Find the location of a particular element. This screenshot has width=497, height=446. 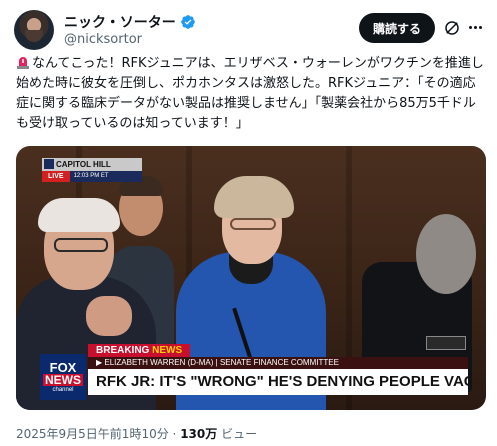

fox-news-logo: FOX NEWS channel is located at coordinates (63, 377).